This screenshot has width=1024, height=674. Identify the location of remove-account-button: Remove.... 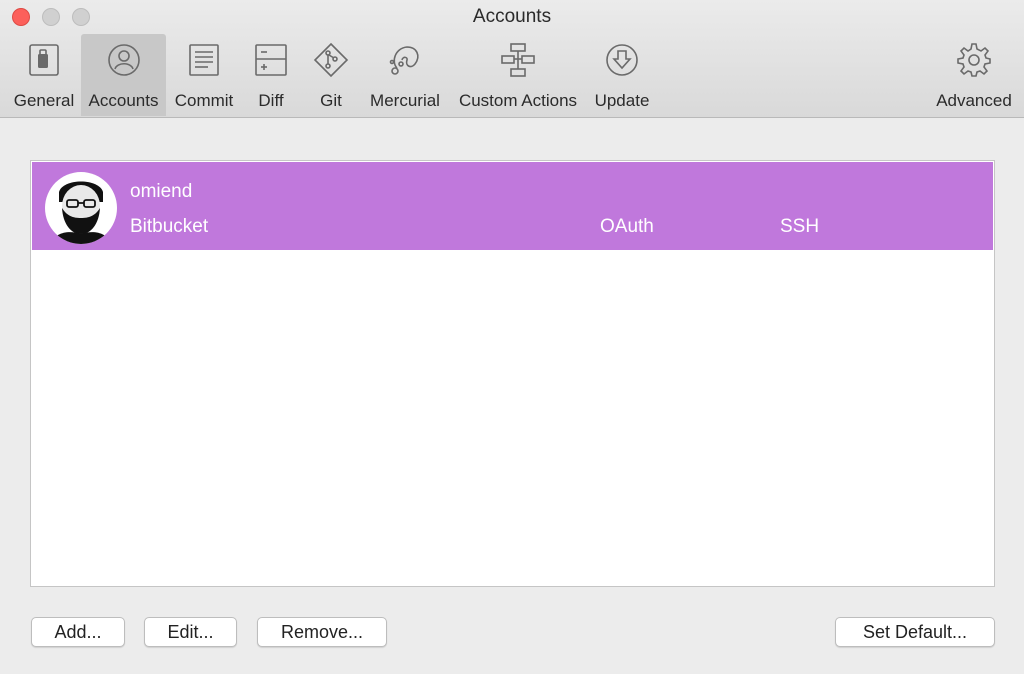
(322, 632).